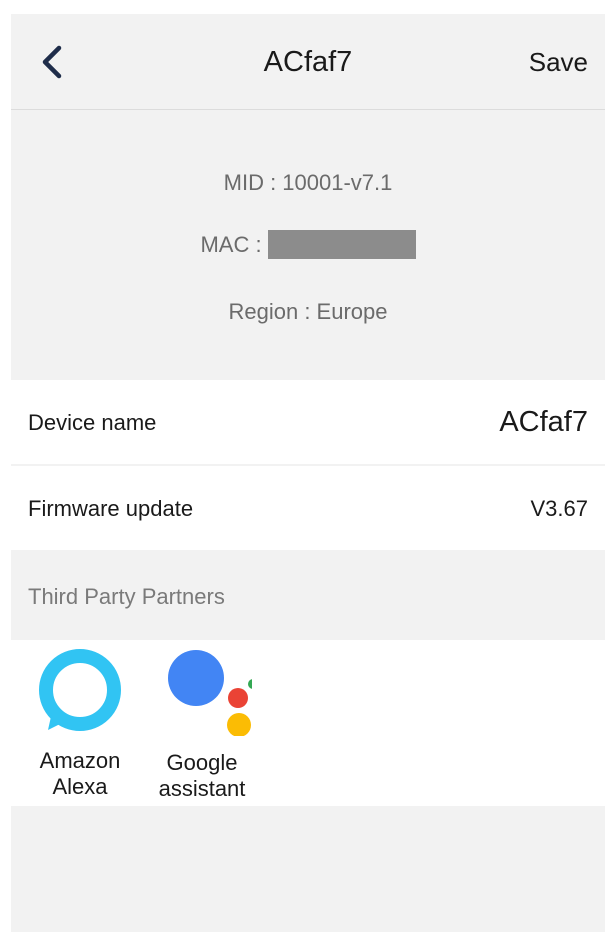  I want to click on mid-text: MID : 10001-v7.1, so click(308, 182).